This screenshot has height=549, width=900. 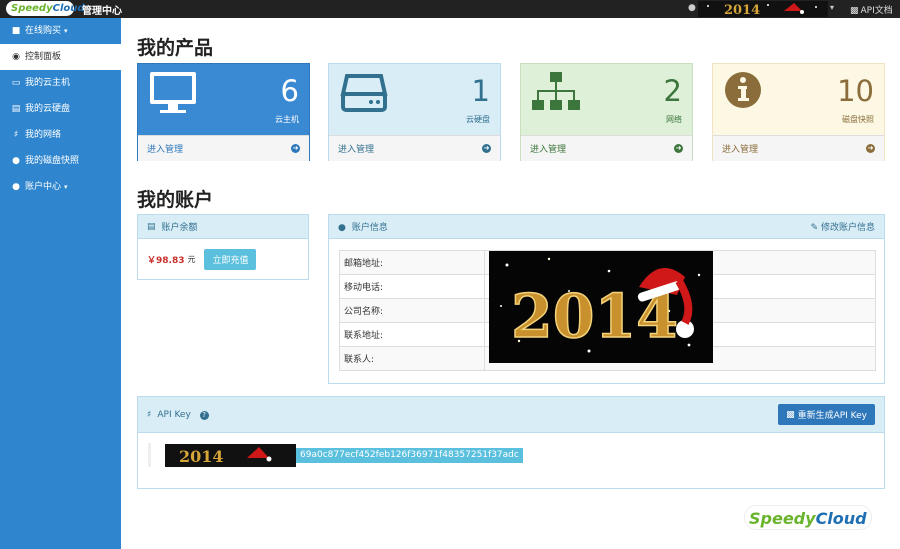 What do you see at coordinates (289, 91) in the screenshot?
I see `product-count: 6` at bounding box center [289, 91].